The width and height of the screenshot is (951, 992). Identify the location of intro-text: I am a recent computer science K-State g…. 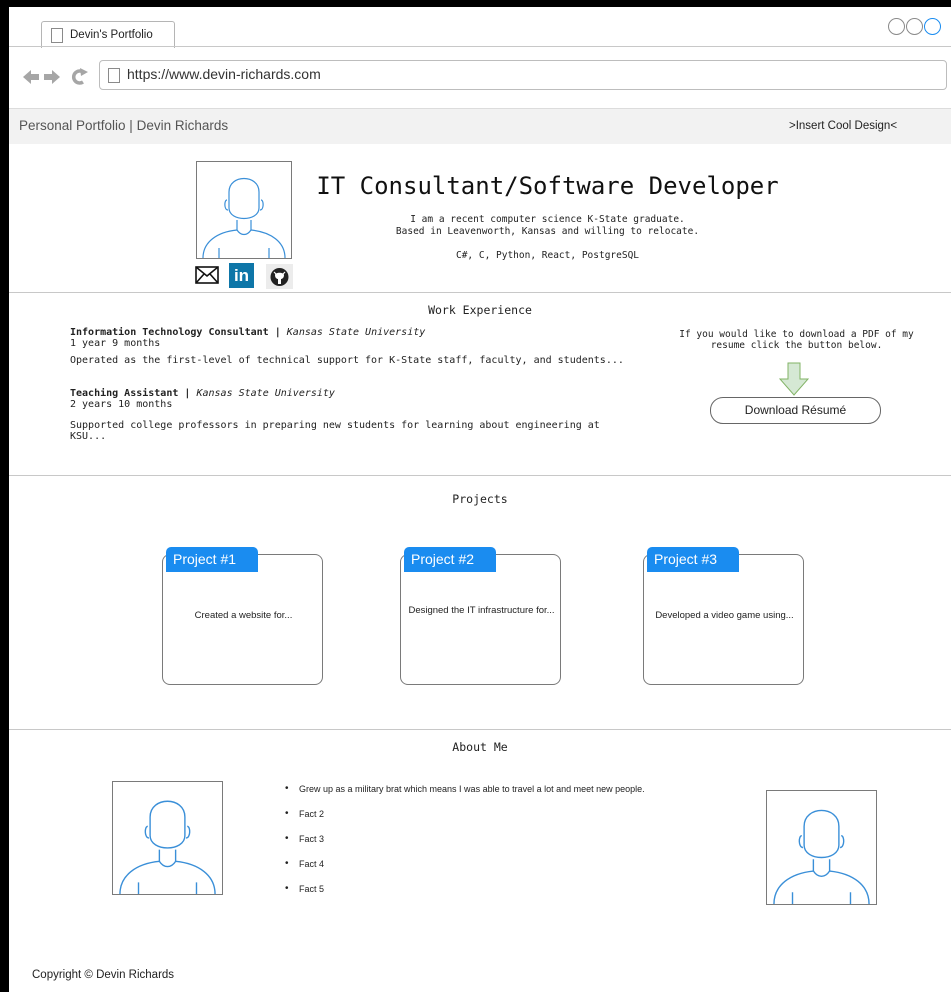
(547, 226).